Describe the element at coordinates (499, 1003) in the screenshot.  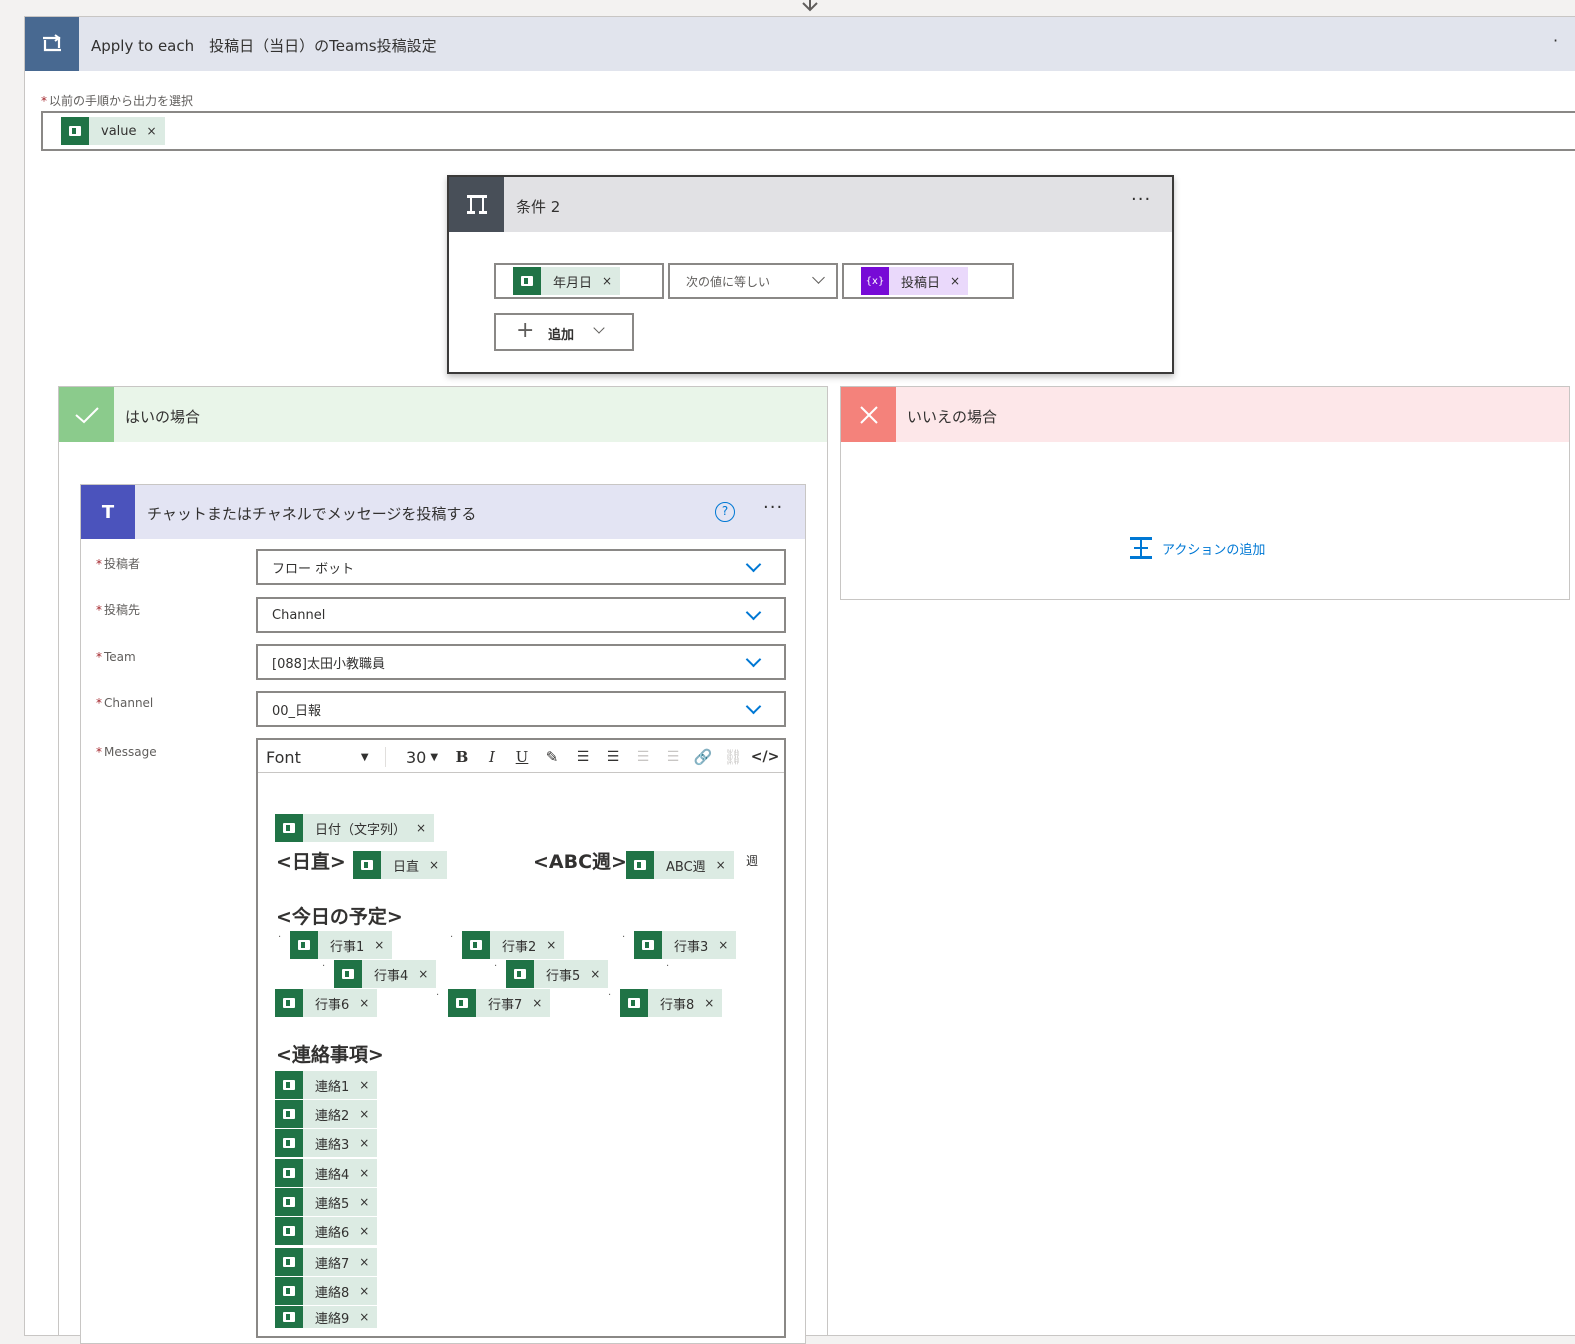
I see `event-7-token: 行事7 ×` at that location.